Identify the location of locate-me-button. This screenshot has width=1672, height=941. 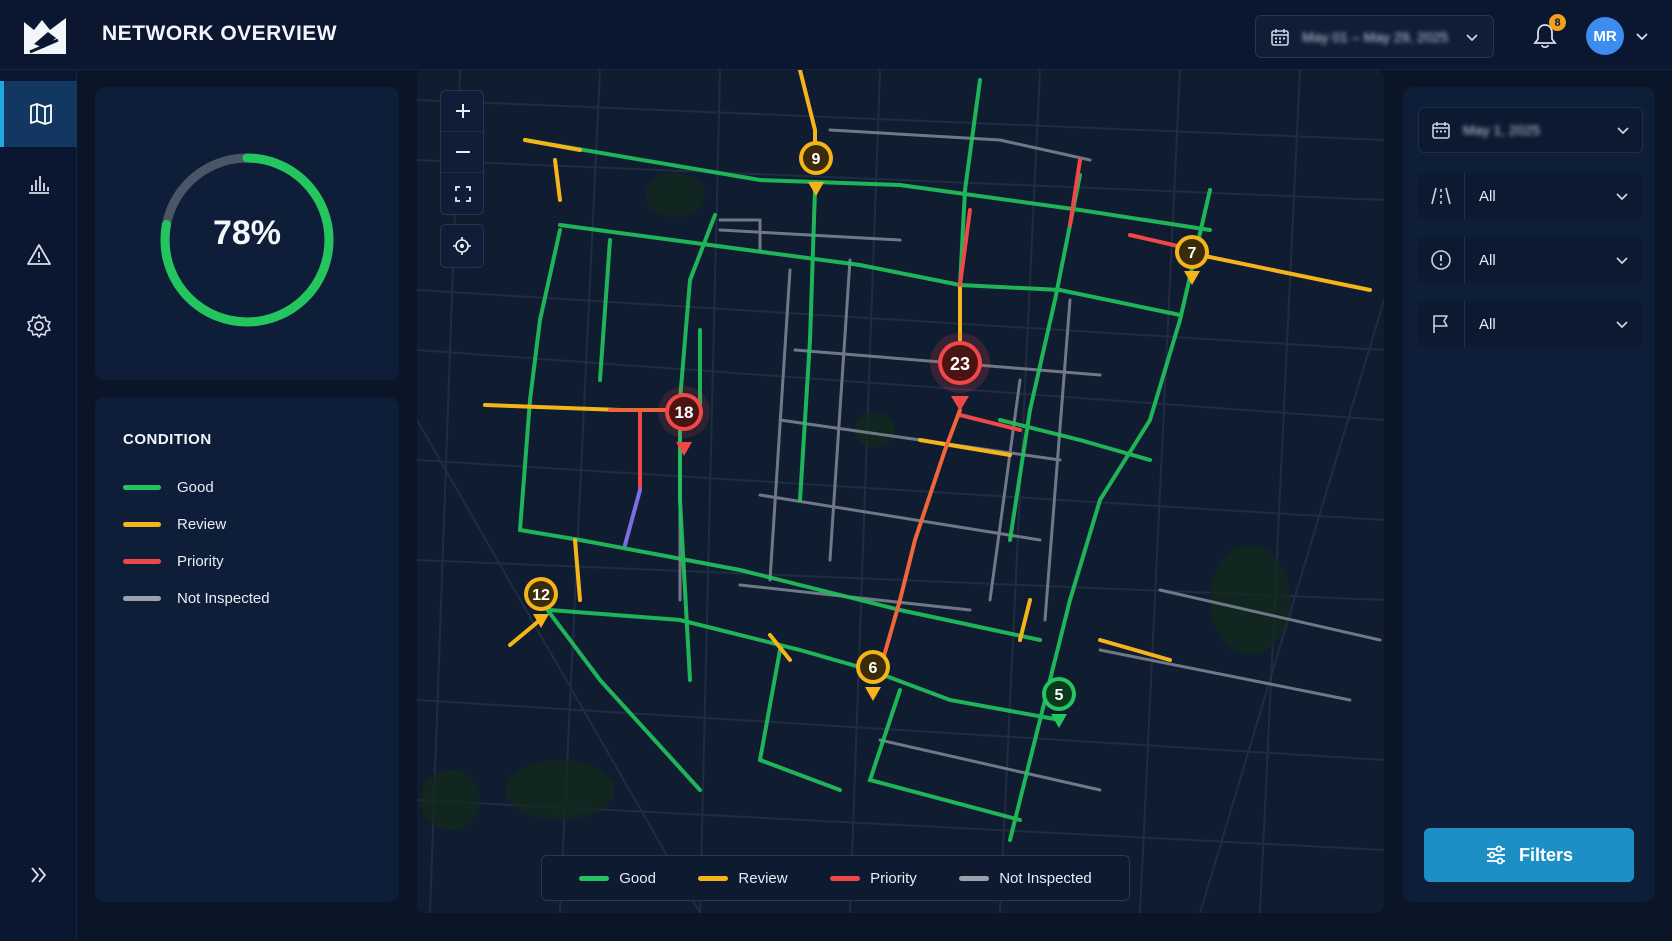
(462, 246).